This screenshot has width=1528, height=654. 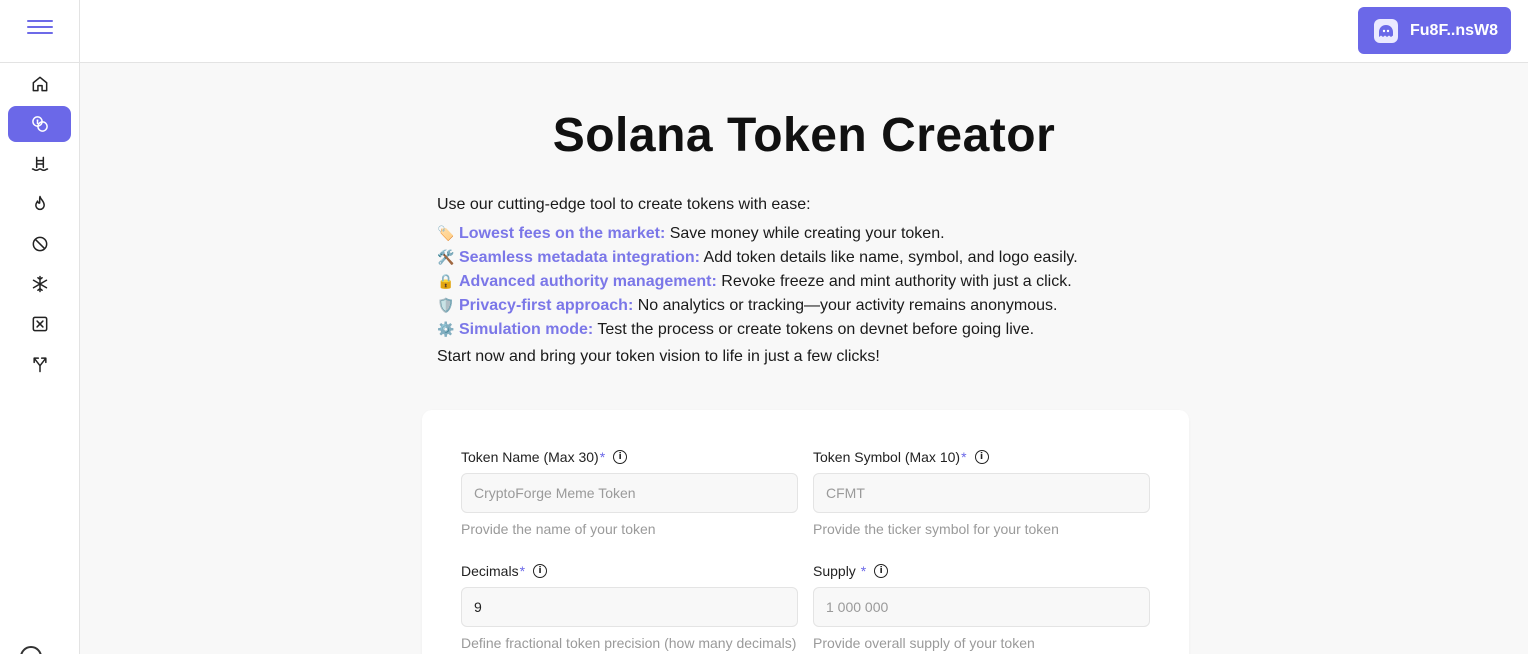 I want to click on wallet-button: Fu8F..nsW8, so click(x=1434, y=30).